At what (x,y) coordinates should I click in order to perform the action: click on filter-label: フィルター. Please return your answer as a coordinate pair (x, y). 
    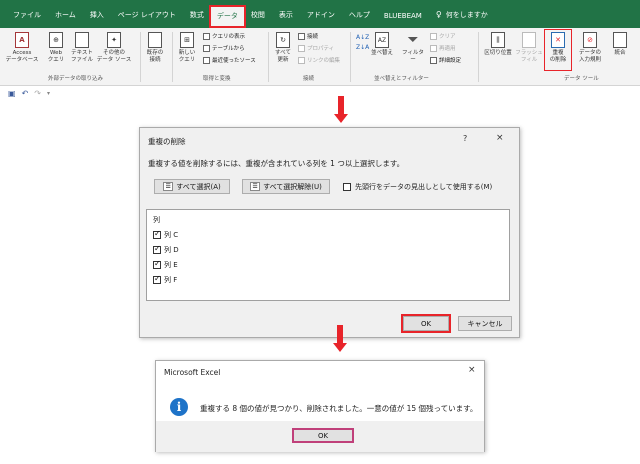
    Looking at the image, I should click on (413, 56).